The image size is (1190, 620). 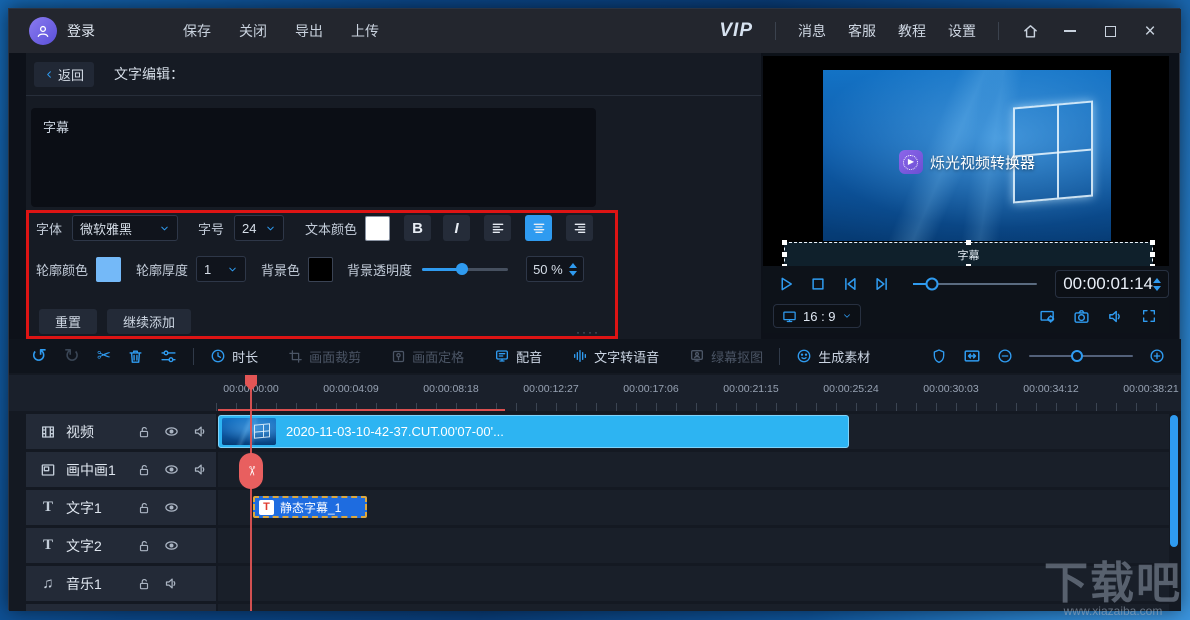 I want to click on display-settings-button, so click(x=1047, y=316).